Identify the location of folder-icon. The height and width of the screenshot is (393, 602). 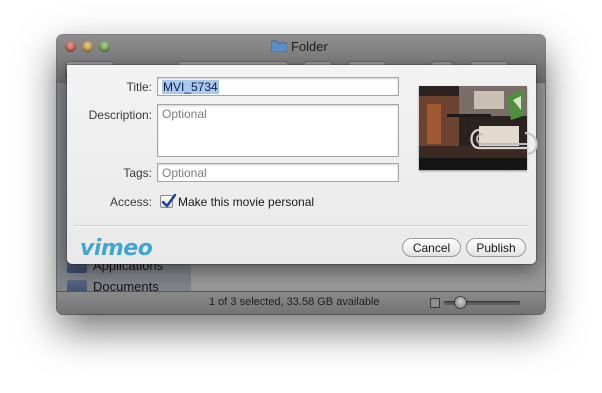
(279, 46).